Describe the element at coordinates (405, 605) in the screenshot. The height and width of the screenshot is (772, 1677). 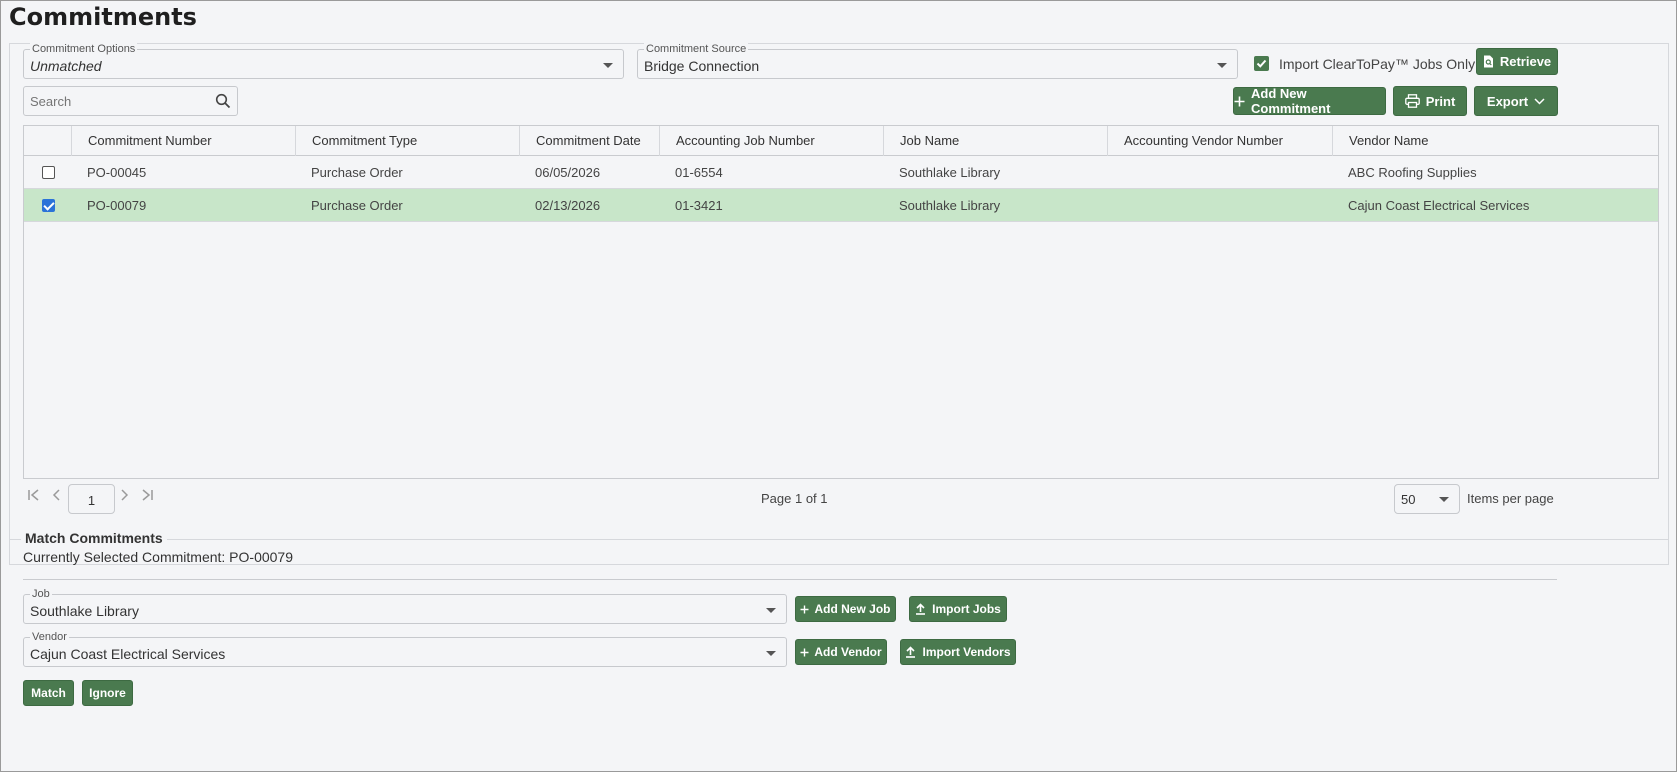
I see `job-select: Job Southlake Library` at that location.